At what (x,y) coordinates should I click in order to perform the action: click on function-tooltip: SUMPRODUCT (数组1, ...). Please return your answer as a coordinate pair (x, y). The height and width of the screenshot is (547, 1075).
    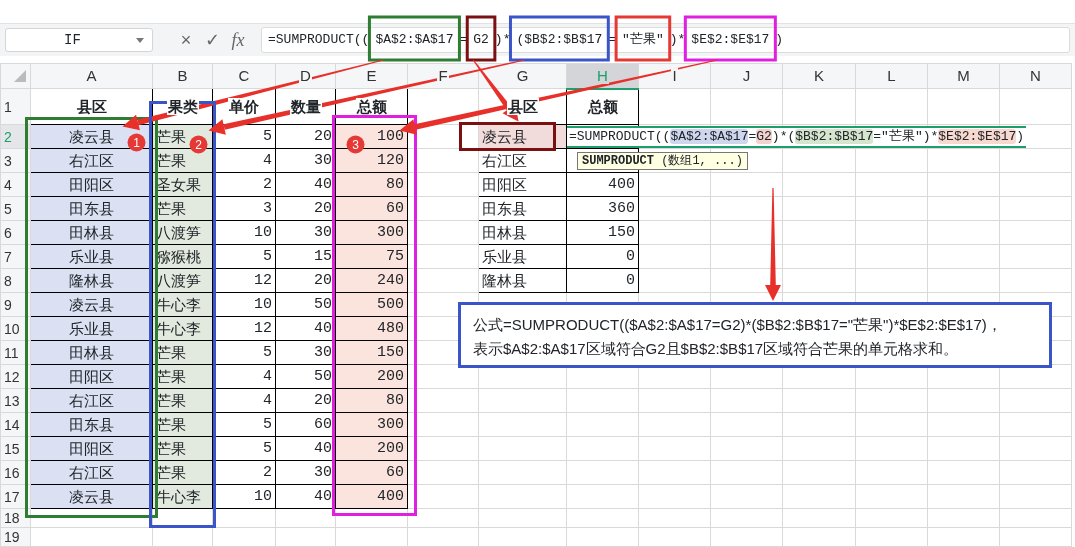
    Looking at the image, I should click on (662, 160).